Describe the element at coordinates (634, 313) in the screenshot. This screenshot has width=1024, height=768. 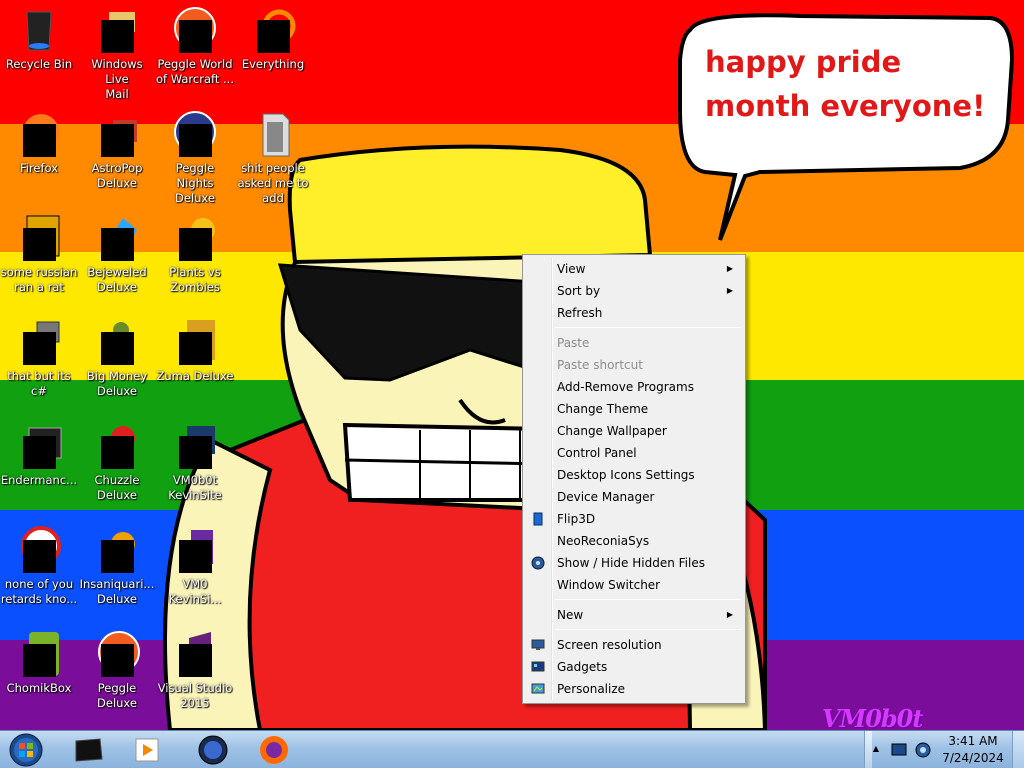
I see `menu-item-refresh: Refresh` at that location.